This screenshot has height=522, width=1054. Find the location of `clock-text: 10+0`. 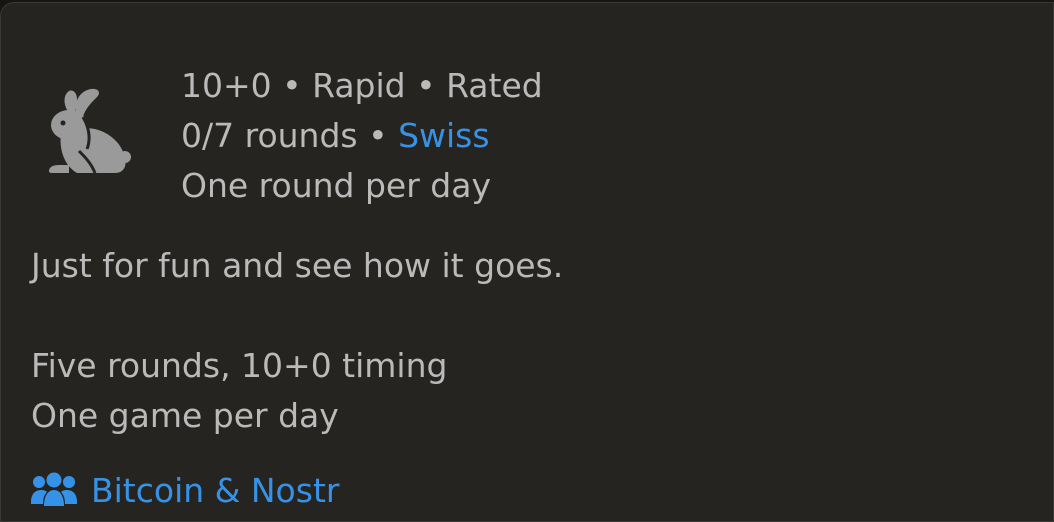

clock-text: 10+0 is located at coordinates (226, 85).